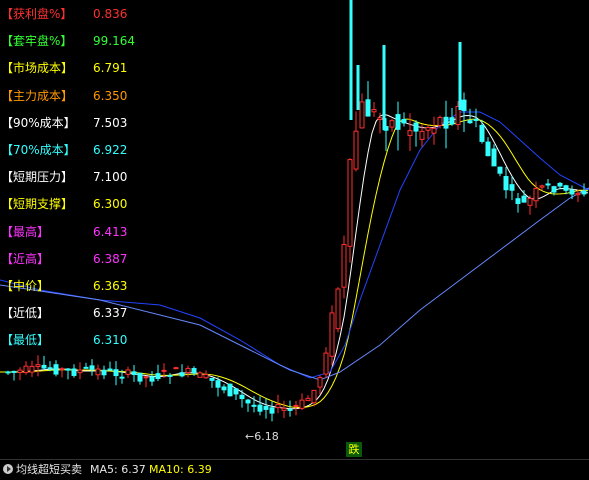 The height and width of the screenshot is (480, 589). Describe the element at coordinates (37, 204) in the screenshot. I see `stat-label: 【短期支撑】` at that location.